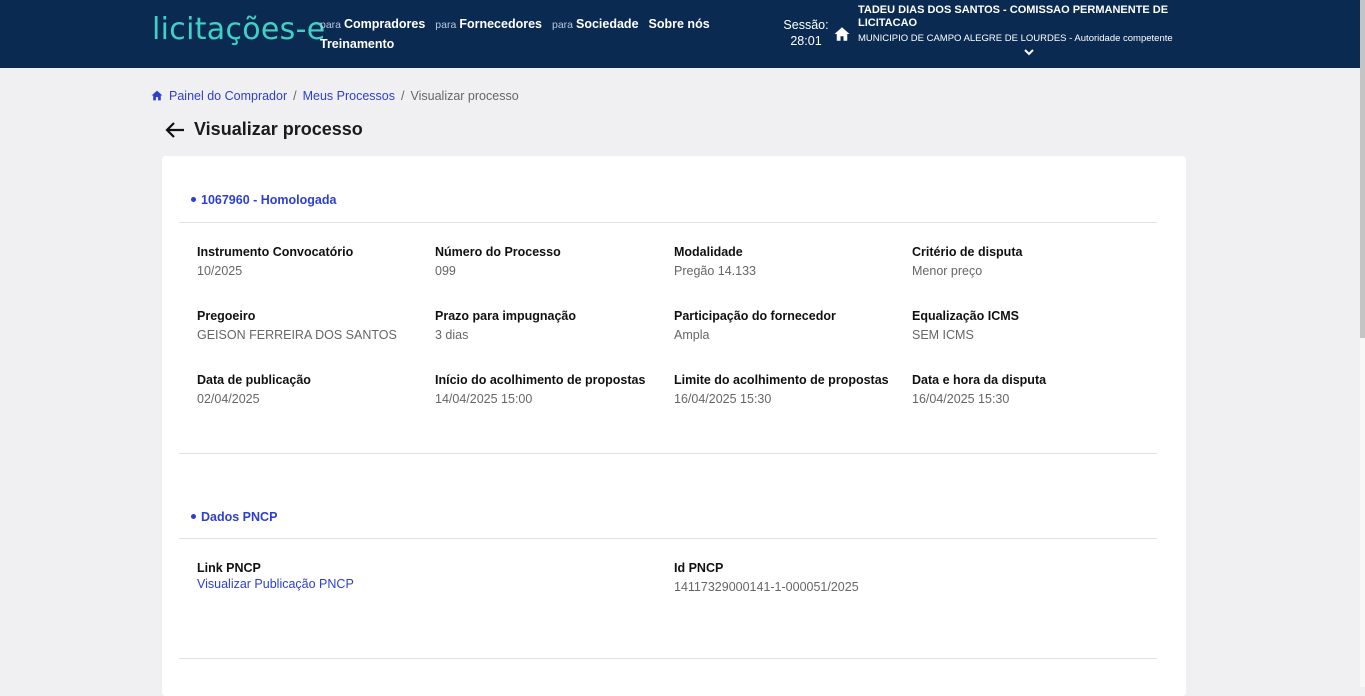 This screenshot has width=1365, height=696. I want to click on breadcrumb-meus-processos: Meus Processos, so click(349, 96).